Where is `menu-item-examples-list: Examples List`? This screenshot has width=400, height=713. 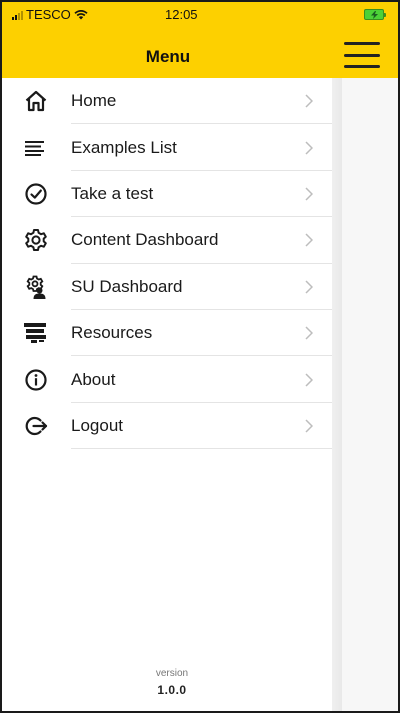 menu-item-examples-list: Examples List is located at coordinates (167, 147).